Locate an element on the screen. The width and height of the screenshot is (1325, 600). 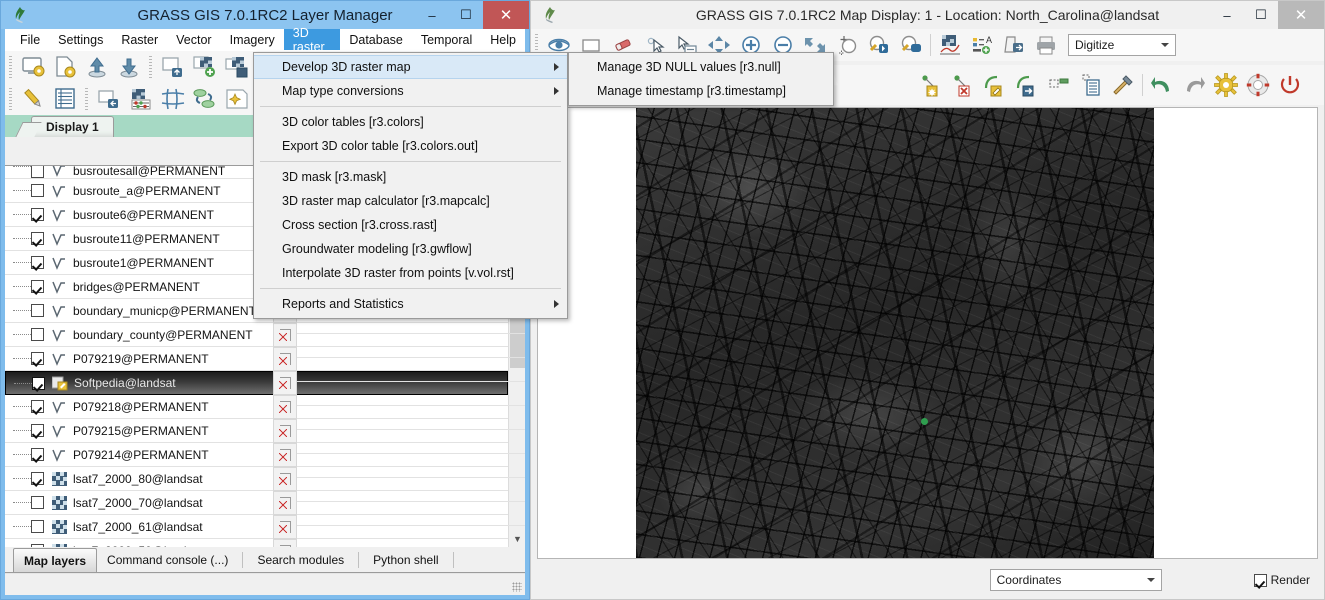
render-checkbox-box is located at coordinates (1260, 580).